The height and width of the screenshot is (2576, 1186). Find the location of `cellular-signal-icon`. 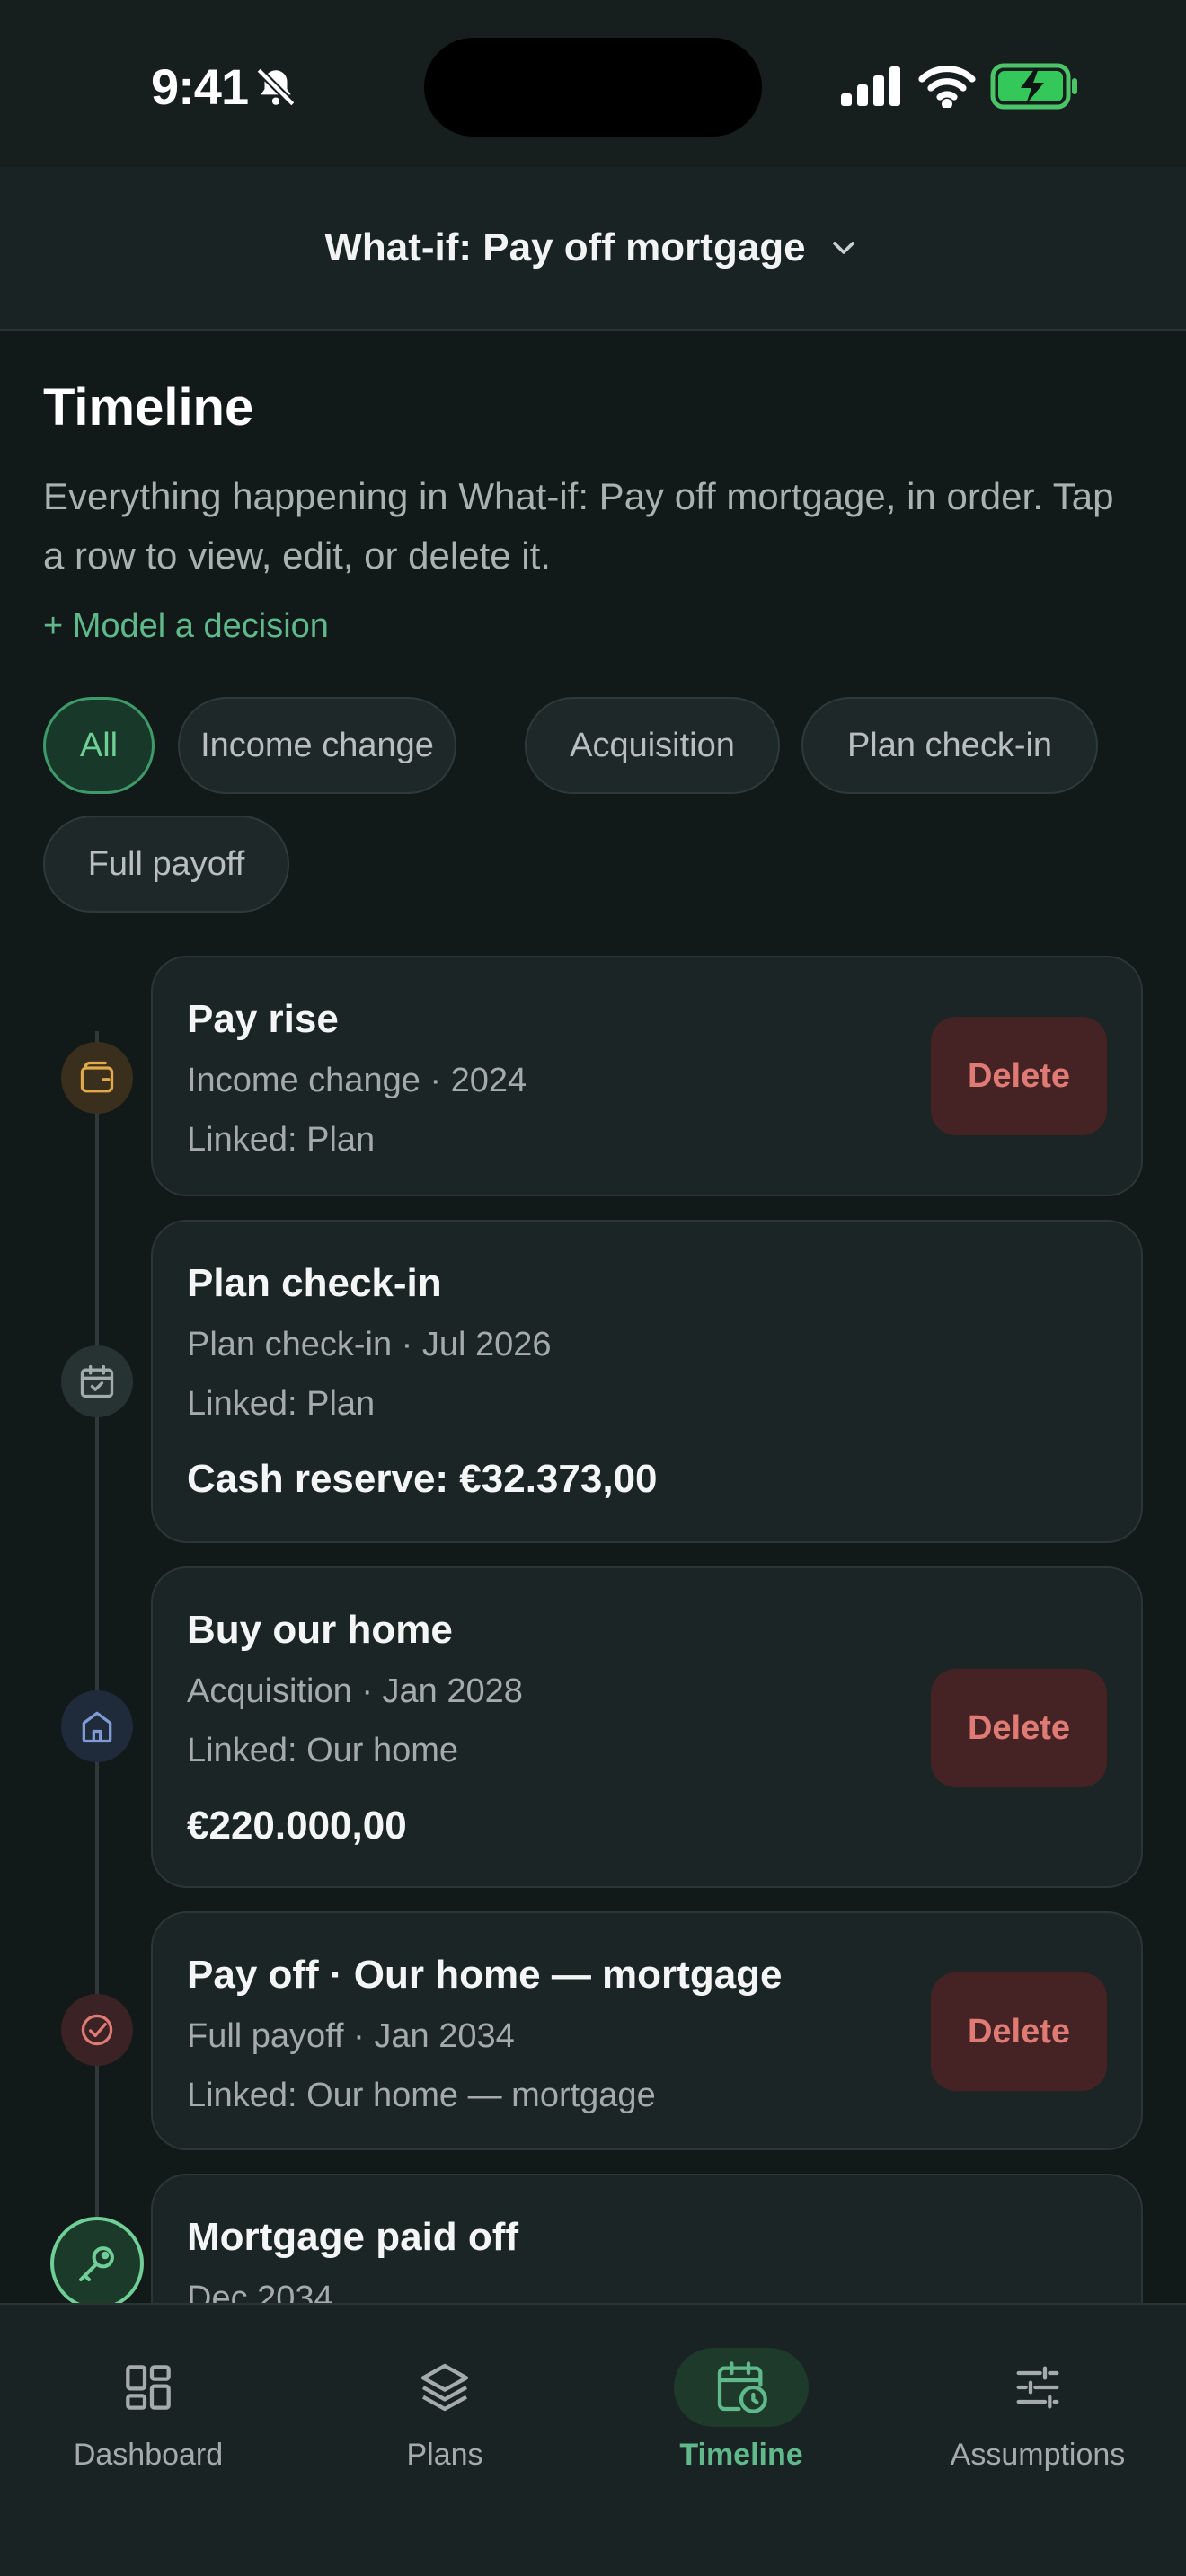

cellular-signal-icon is located at coordinates (870, 86).